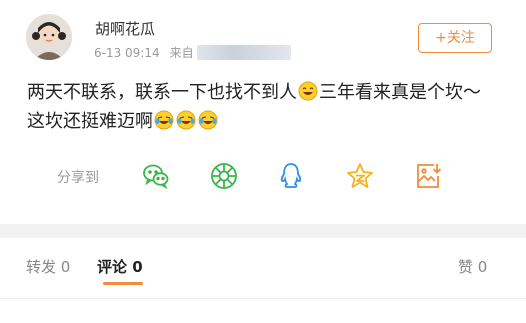 This screenshot has width=526, height=323. Describe the element at coordinates (263, 176) in the screenshot. I see `share-bar: 分享到` at that location.